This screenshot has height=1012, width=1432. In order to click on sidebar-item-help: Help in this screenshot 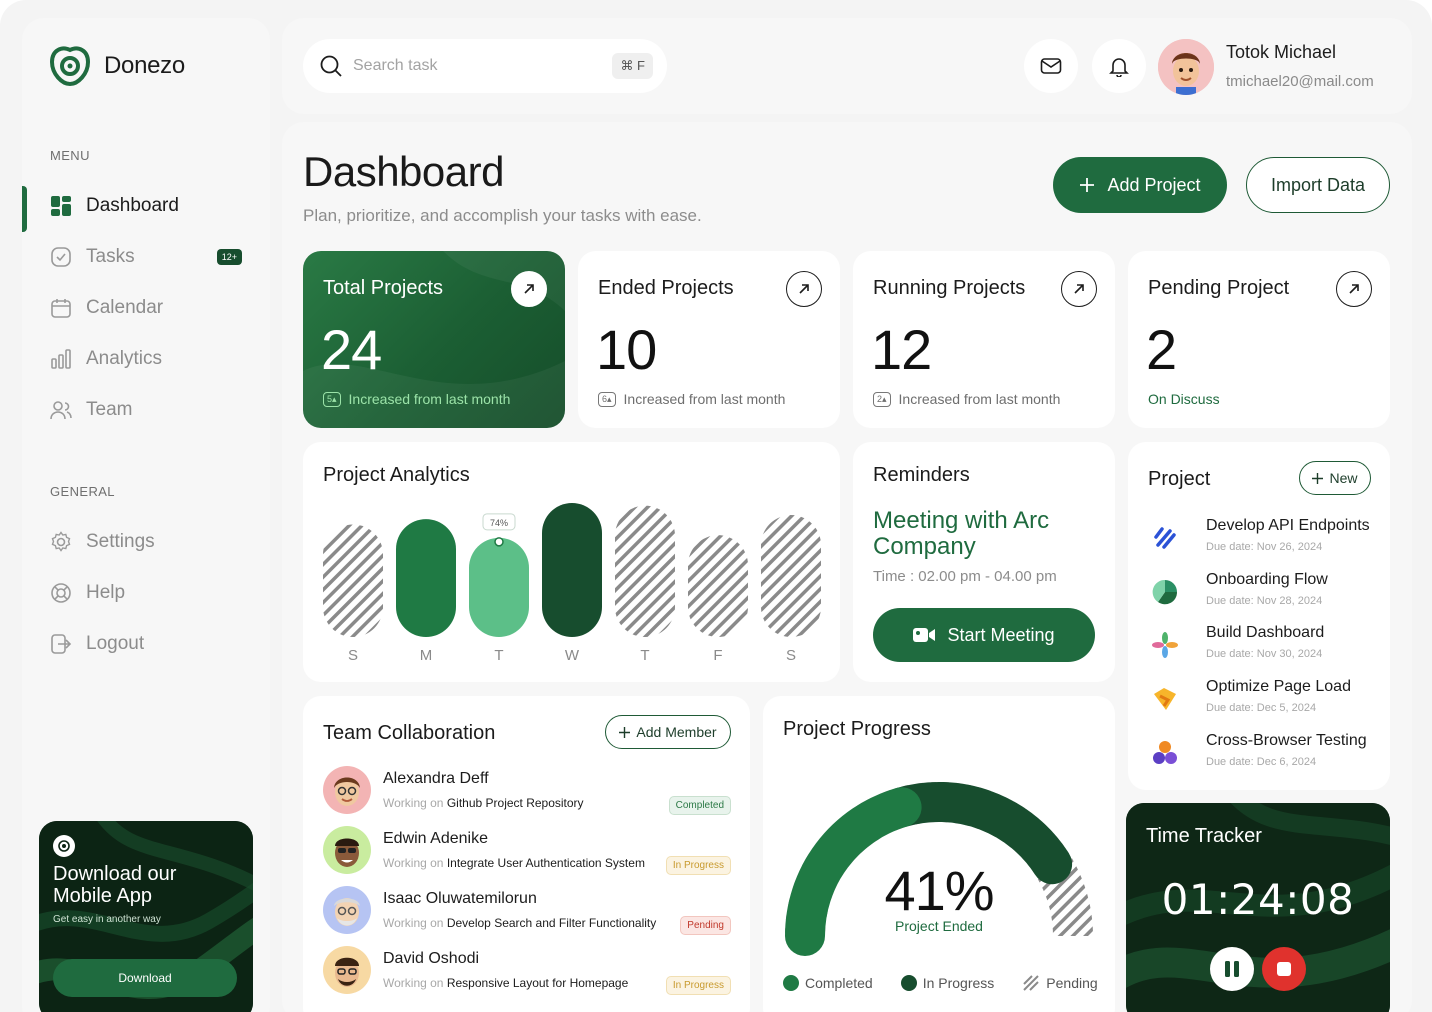, I will do `click(146, 593)`.